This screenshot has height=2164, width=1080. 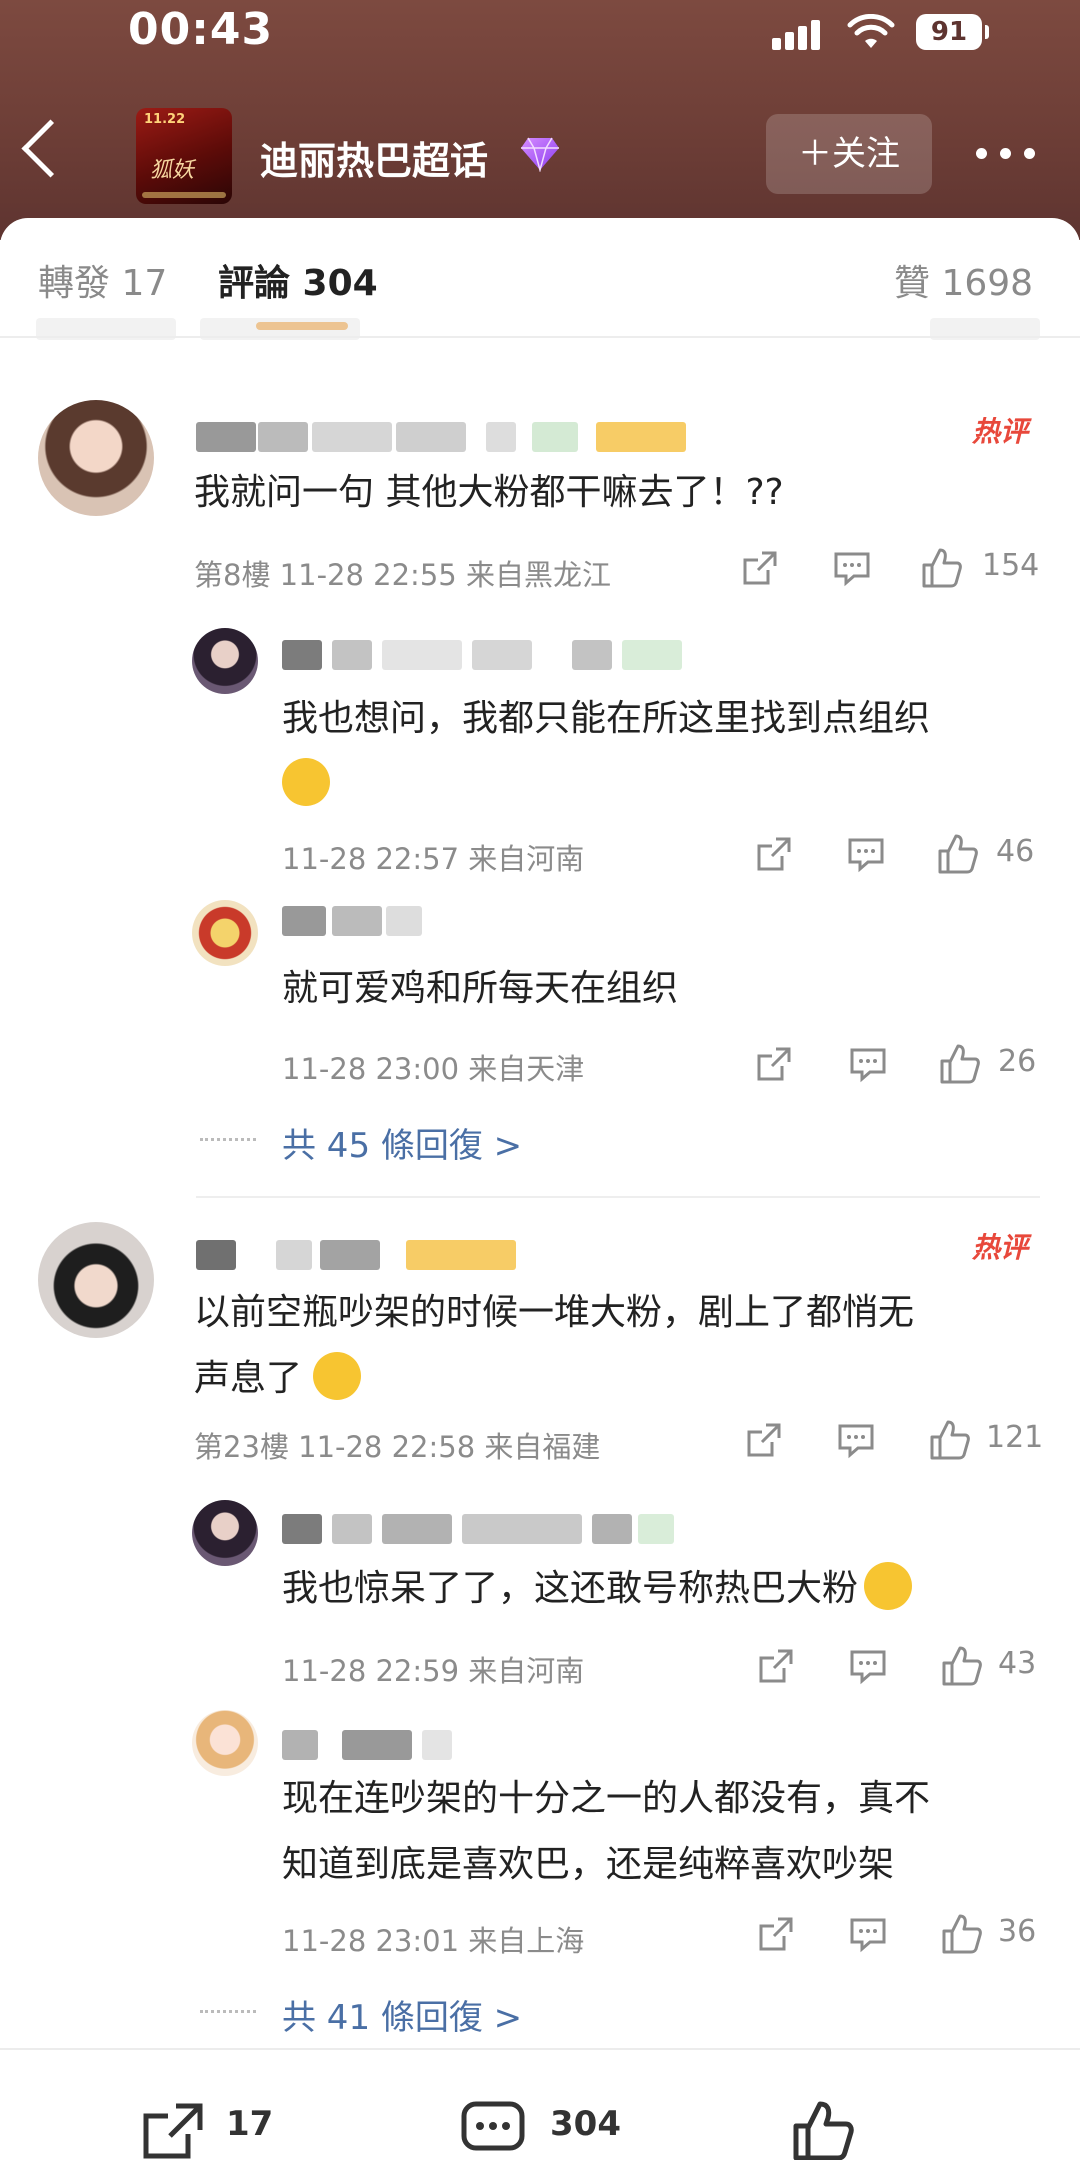 I want to click on reply-text: 就可爱鸡和所每天在组织, so click(x=480, y=988).